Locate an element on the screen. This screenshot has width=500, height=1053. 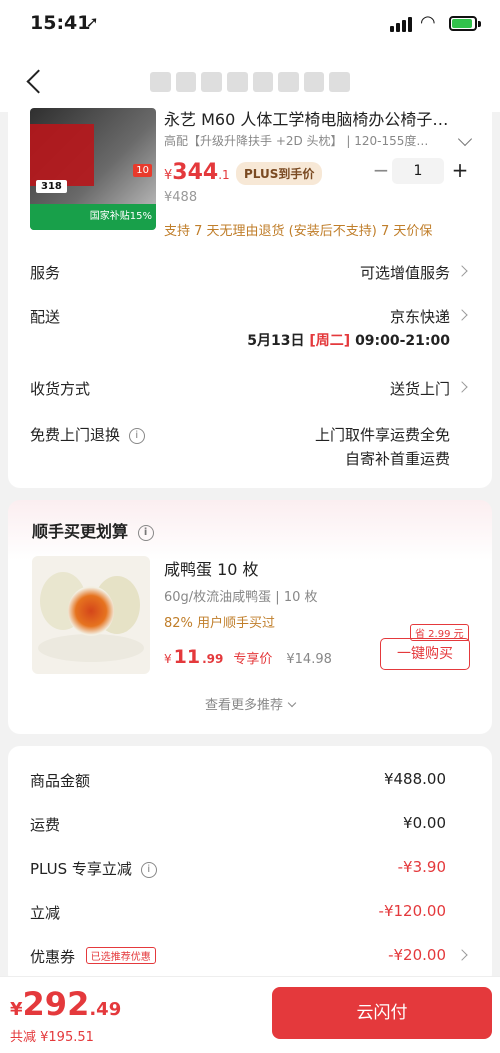
discount-label: 立减 is located at coordinates (45, 913).